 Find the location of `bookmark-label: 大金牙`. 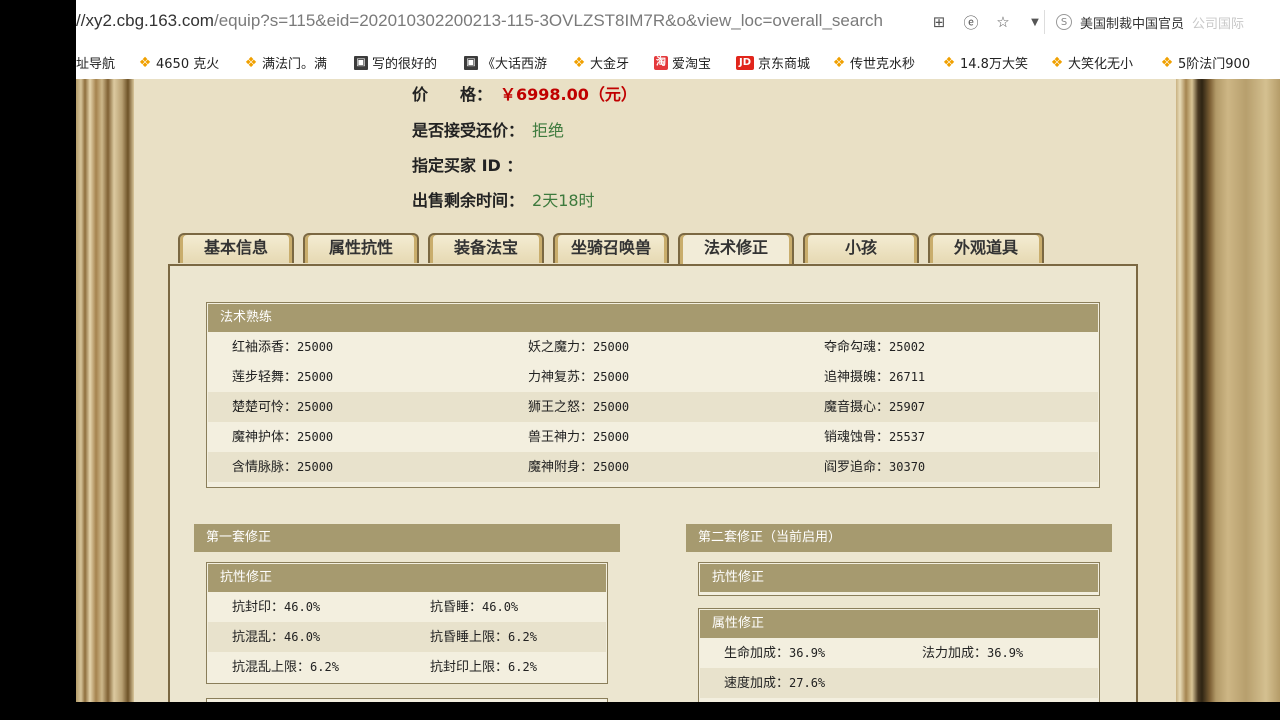

bookmark-label: 大金牙 is located at coordinates (610, 64).